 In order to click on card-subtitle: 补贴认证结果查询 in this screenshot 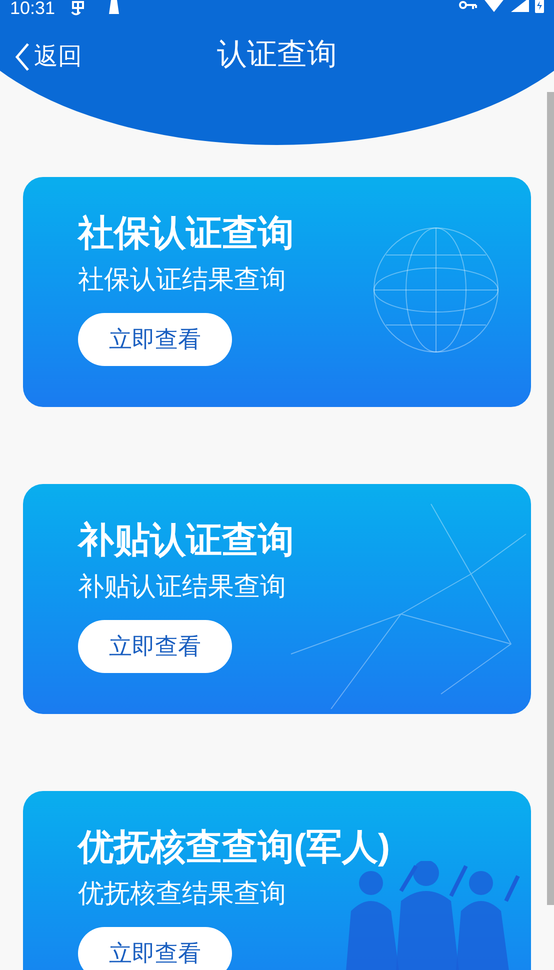, I will do `click(182, 586)`.